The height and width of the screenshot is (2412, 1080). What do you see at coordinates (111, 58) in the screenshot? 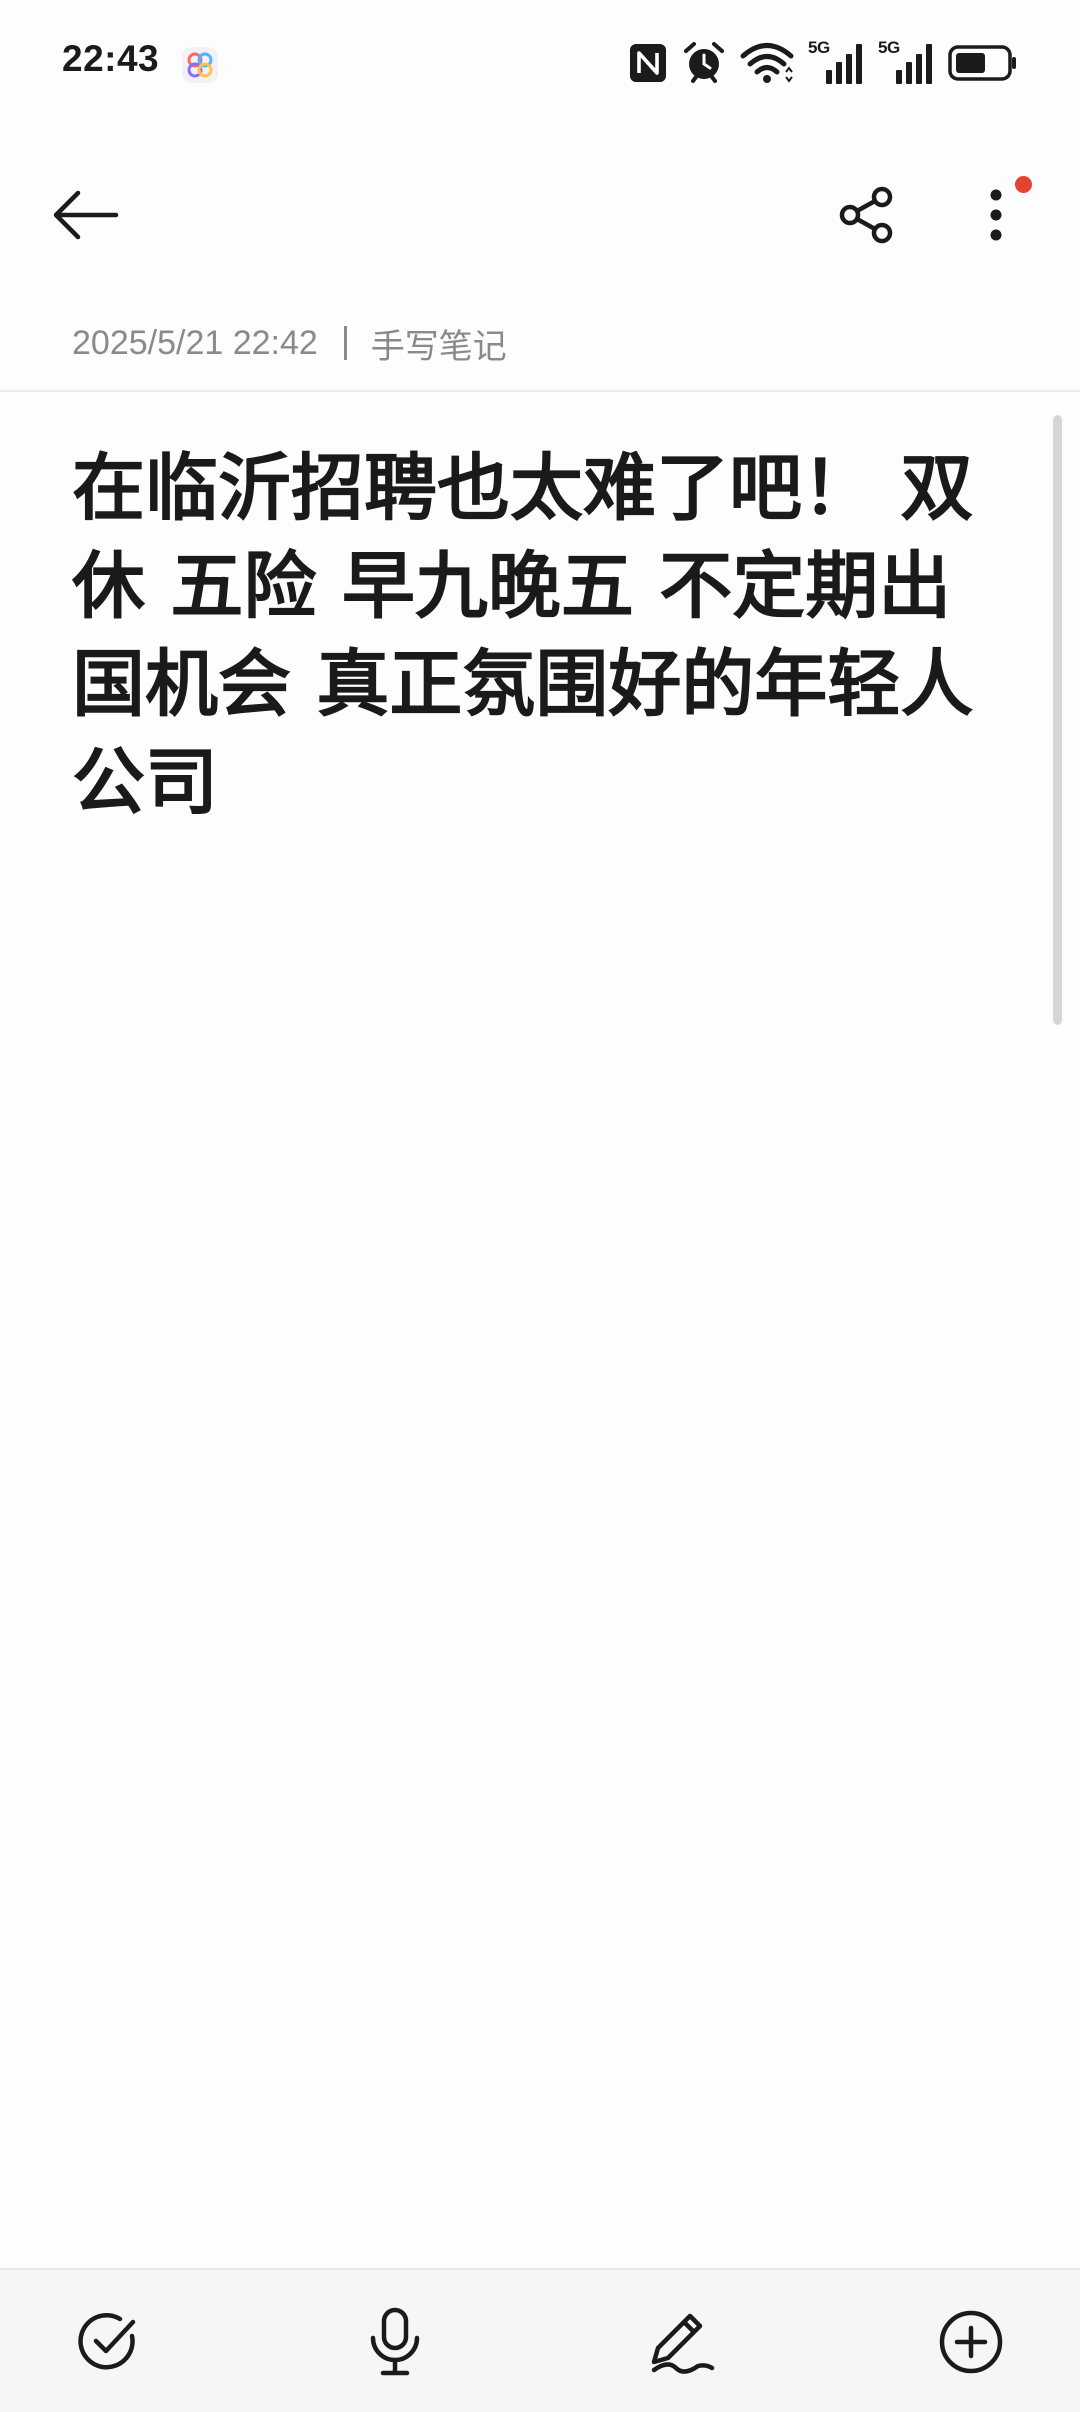
I see `status-time: 22:43` at bounding box center [111, 58].